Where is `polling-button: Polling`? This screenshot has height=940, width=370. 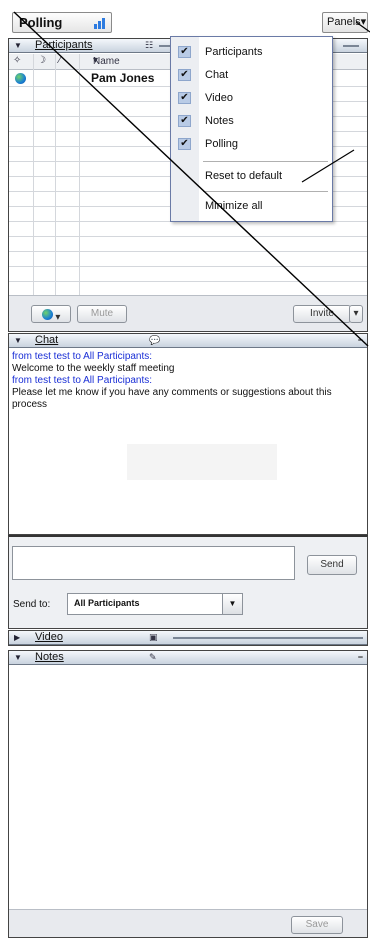 polling-button: Polling is located at coordinates (62, 22).